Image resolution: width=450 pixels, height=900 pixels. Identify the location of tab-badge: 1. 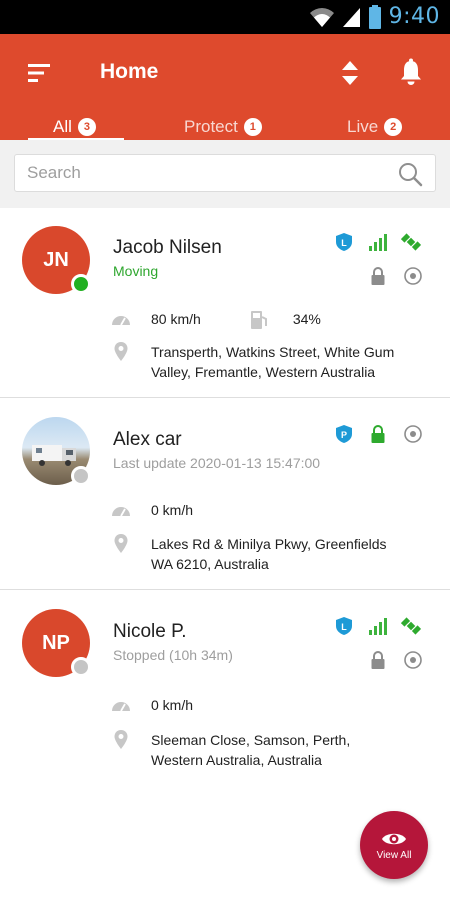
(252, 127).